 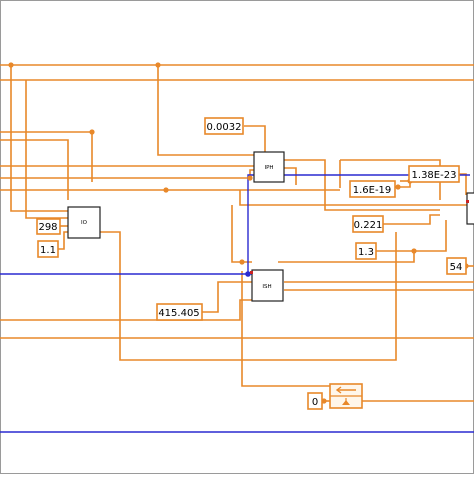 I want to click on constant-value: 1.38E-23, so click(x=434, y=175).